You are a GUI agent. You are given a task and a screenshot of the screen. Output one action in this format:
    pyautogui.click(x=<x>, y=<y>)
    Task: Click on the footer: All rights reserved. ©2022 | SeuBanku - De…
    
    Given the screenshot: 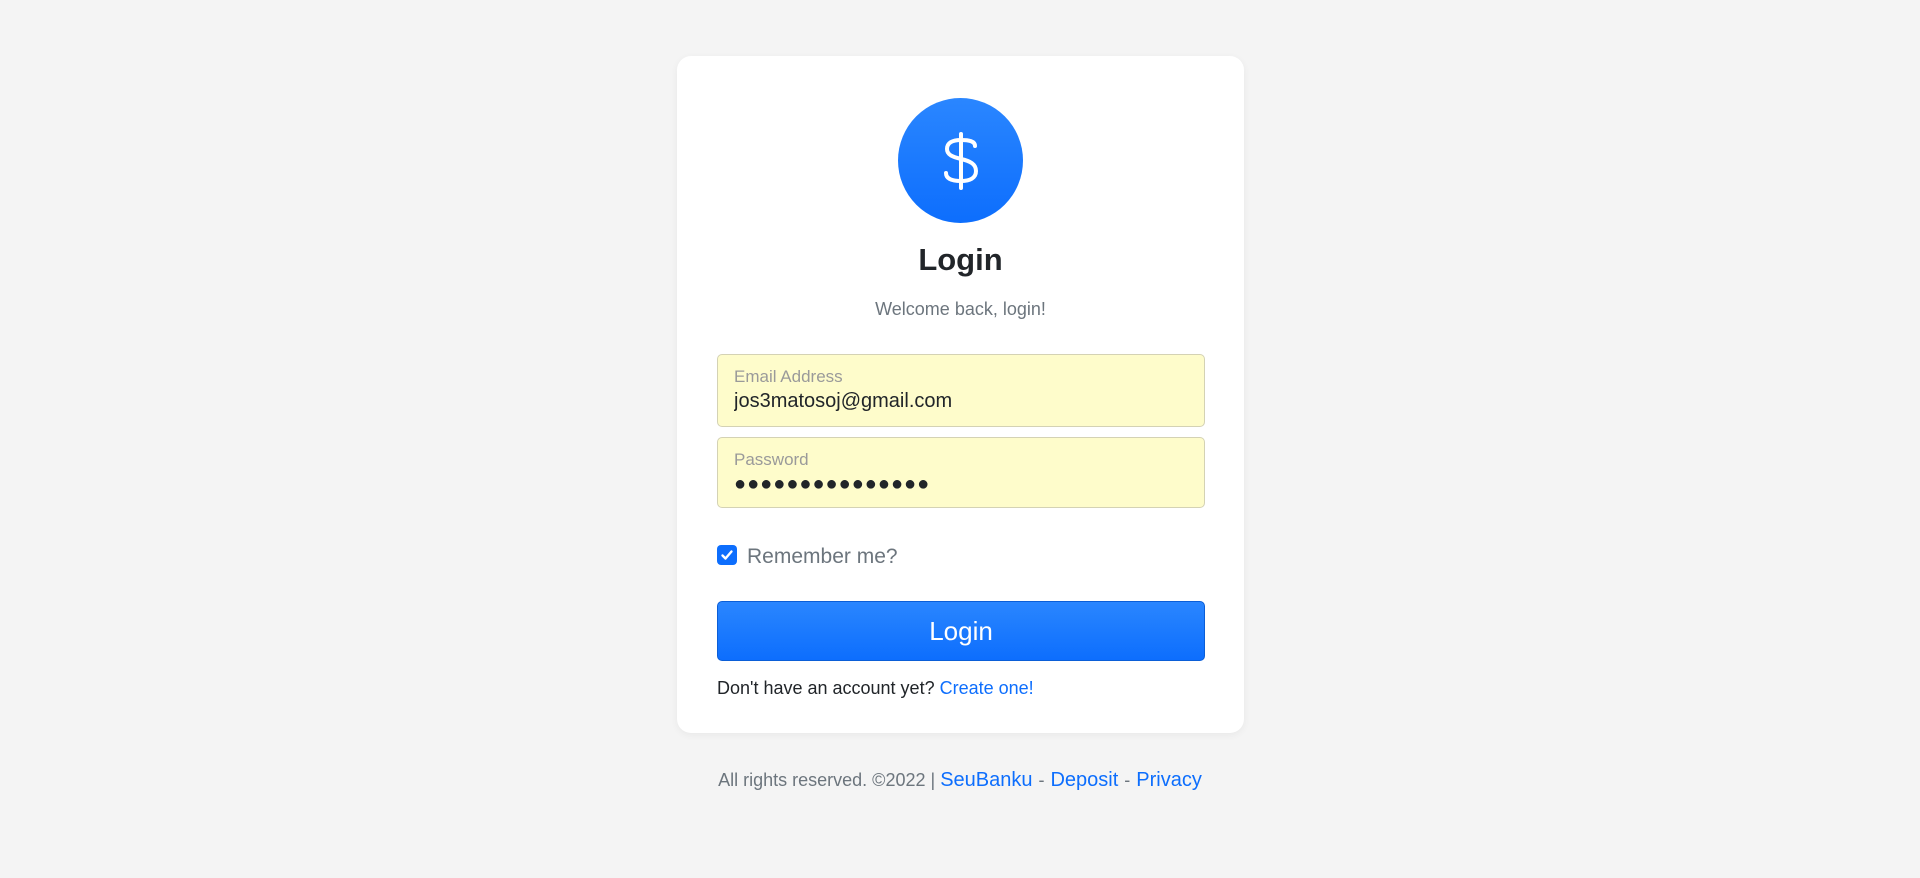 What is the action you would take?
    pyautogui.click(x=960, y=780)
    